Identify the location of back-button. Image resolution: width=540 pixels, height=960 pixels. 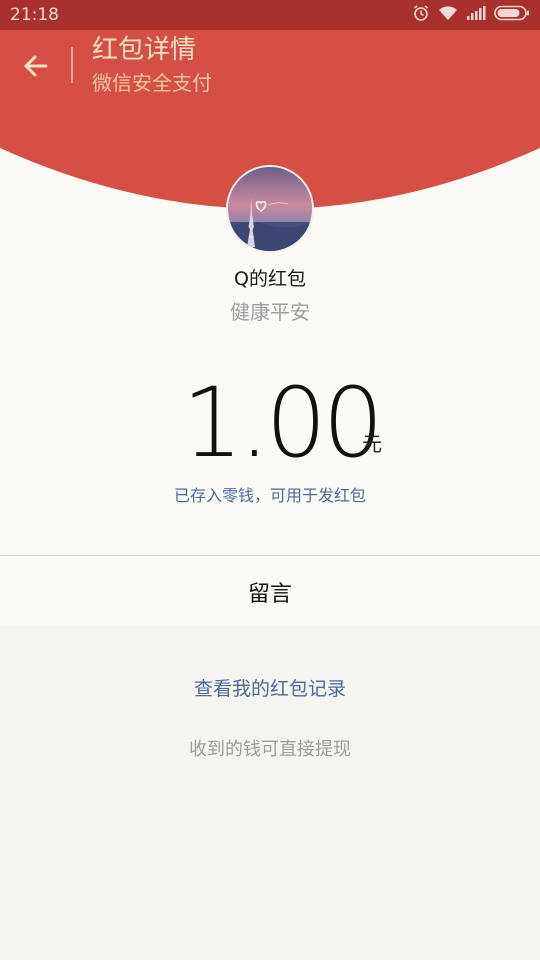
(36, 66).